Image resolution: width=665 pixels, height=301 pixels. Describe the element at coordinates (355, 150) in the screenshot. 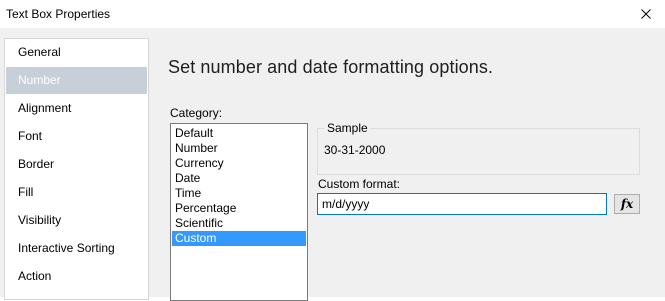

I see `sample-value: 30-31-2000` at that location.